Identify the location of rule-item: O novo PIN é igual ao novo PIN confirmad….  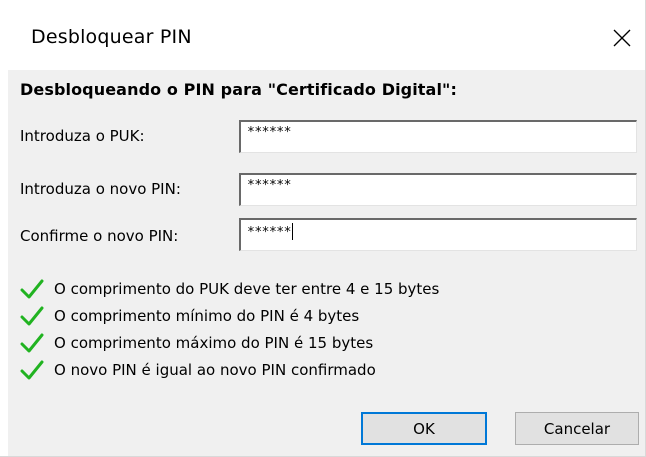
(198, 370).